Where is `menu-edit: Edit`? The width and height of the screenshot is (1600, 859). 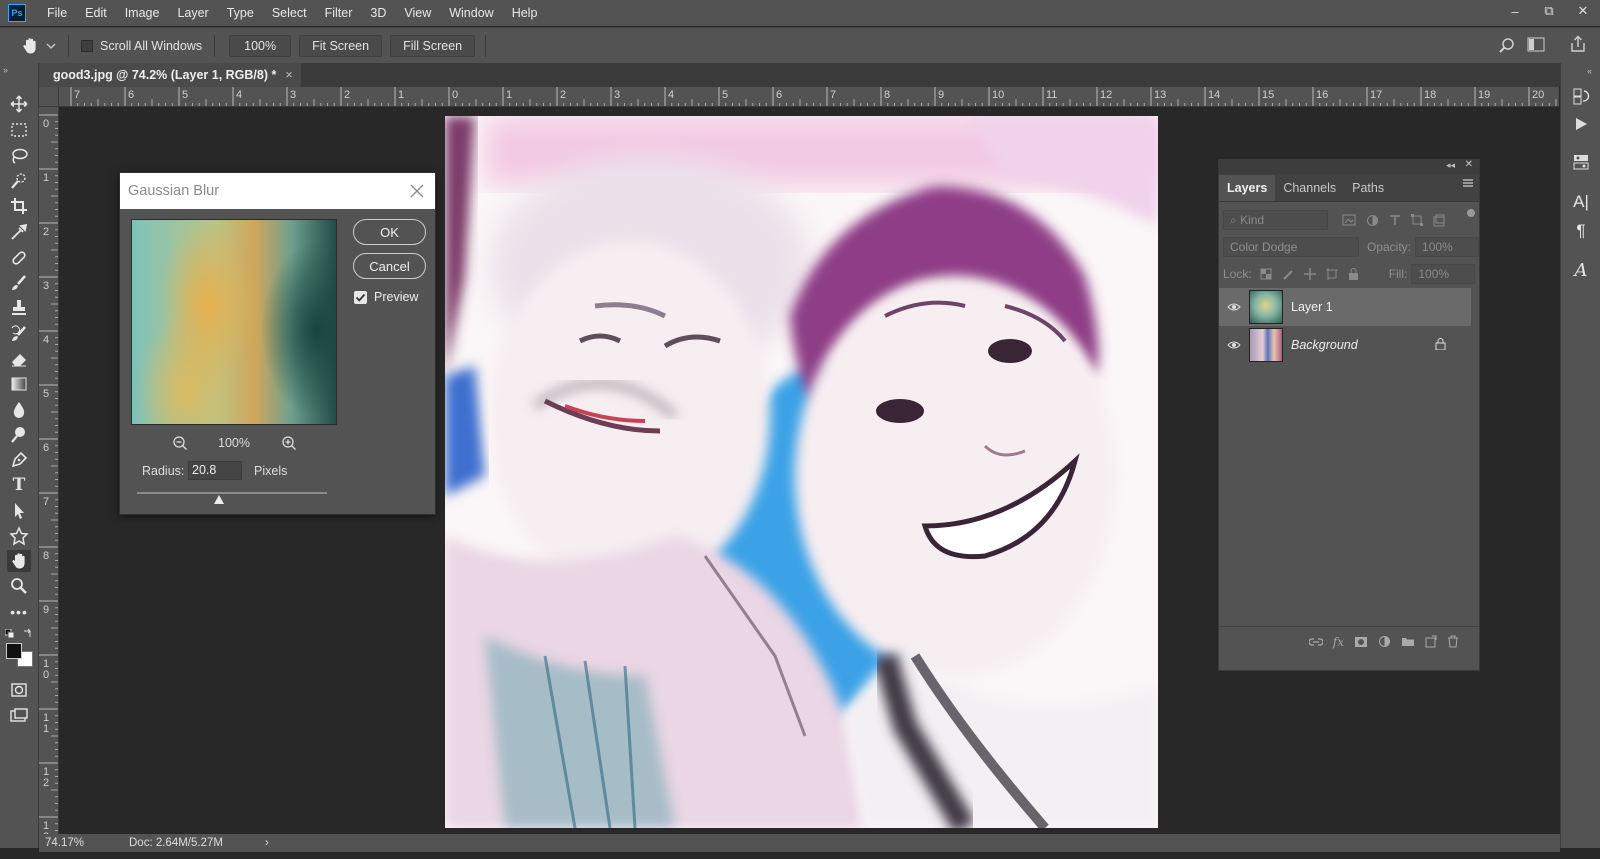 menu-edit: Edit is located at coordinates (96, 13).